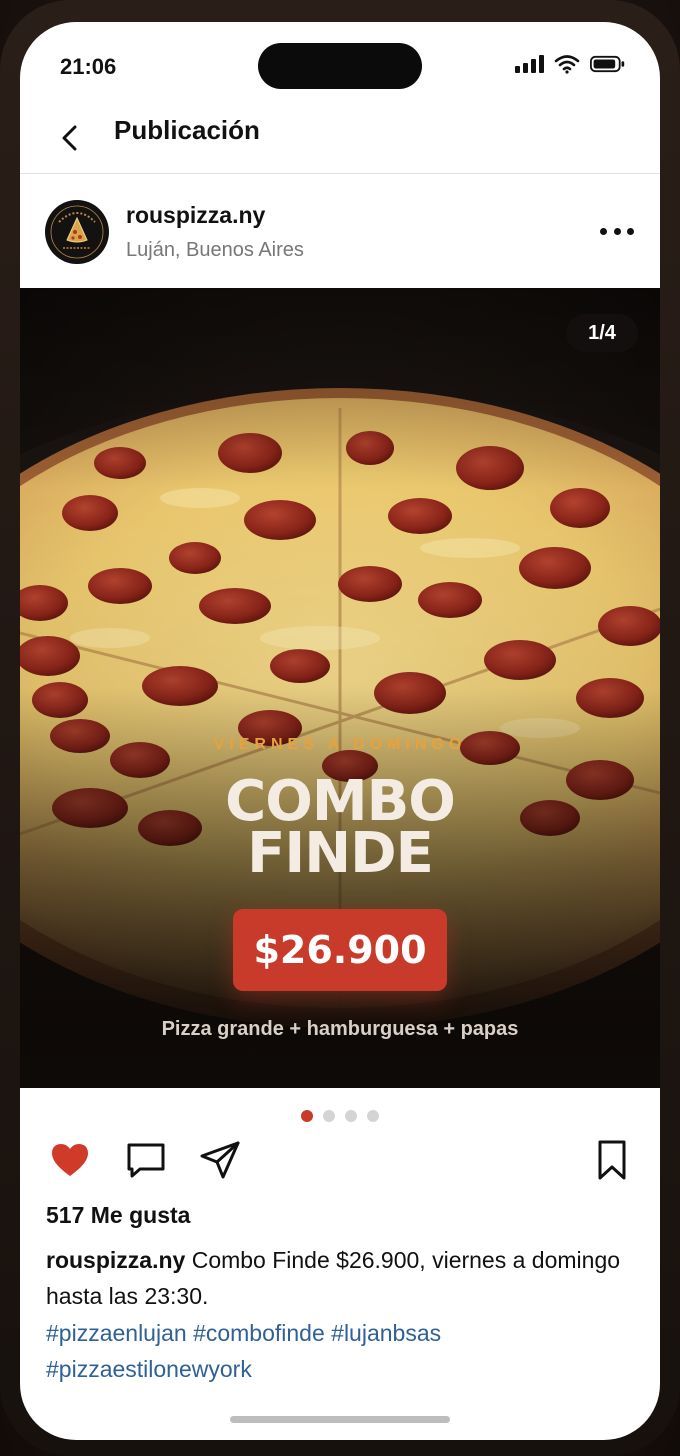  What do you see at coordinates (340, 744) in the screenshot?
I see `promo-kicker: VIERNES A DOMINGO` at bounding box center [340, 744].